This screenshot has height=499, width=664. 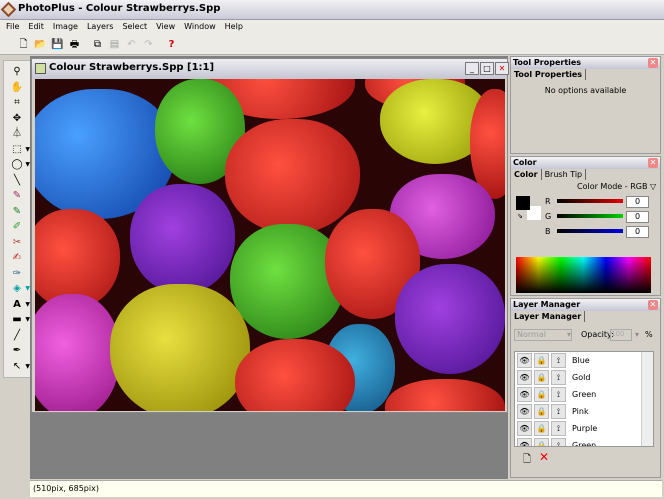 I want to click on crop-tool-icon: ⌗, so click(x=17, y=103).